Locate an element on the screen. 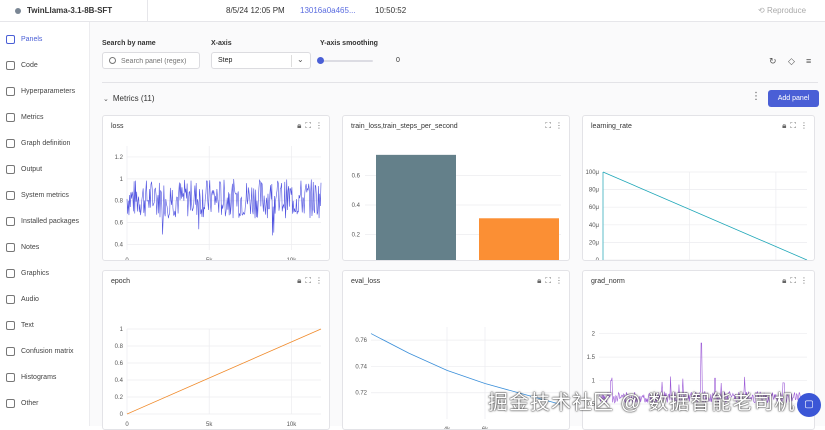 The height and width of the screenshot is (430, 825). hyperparameters-icon is located at coordinates (10, 91).